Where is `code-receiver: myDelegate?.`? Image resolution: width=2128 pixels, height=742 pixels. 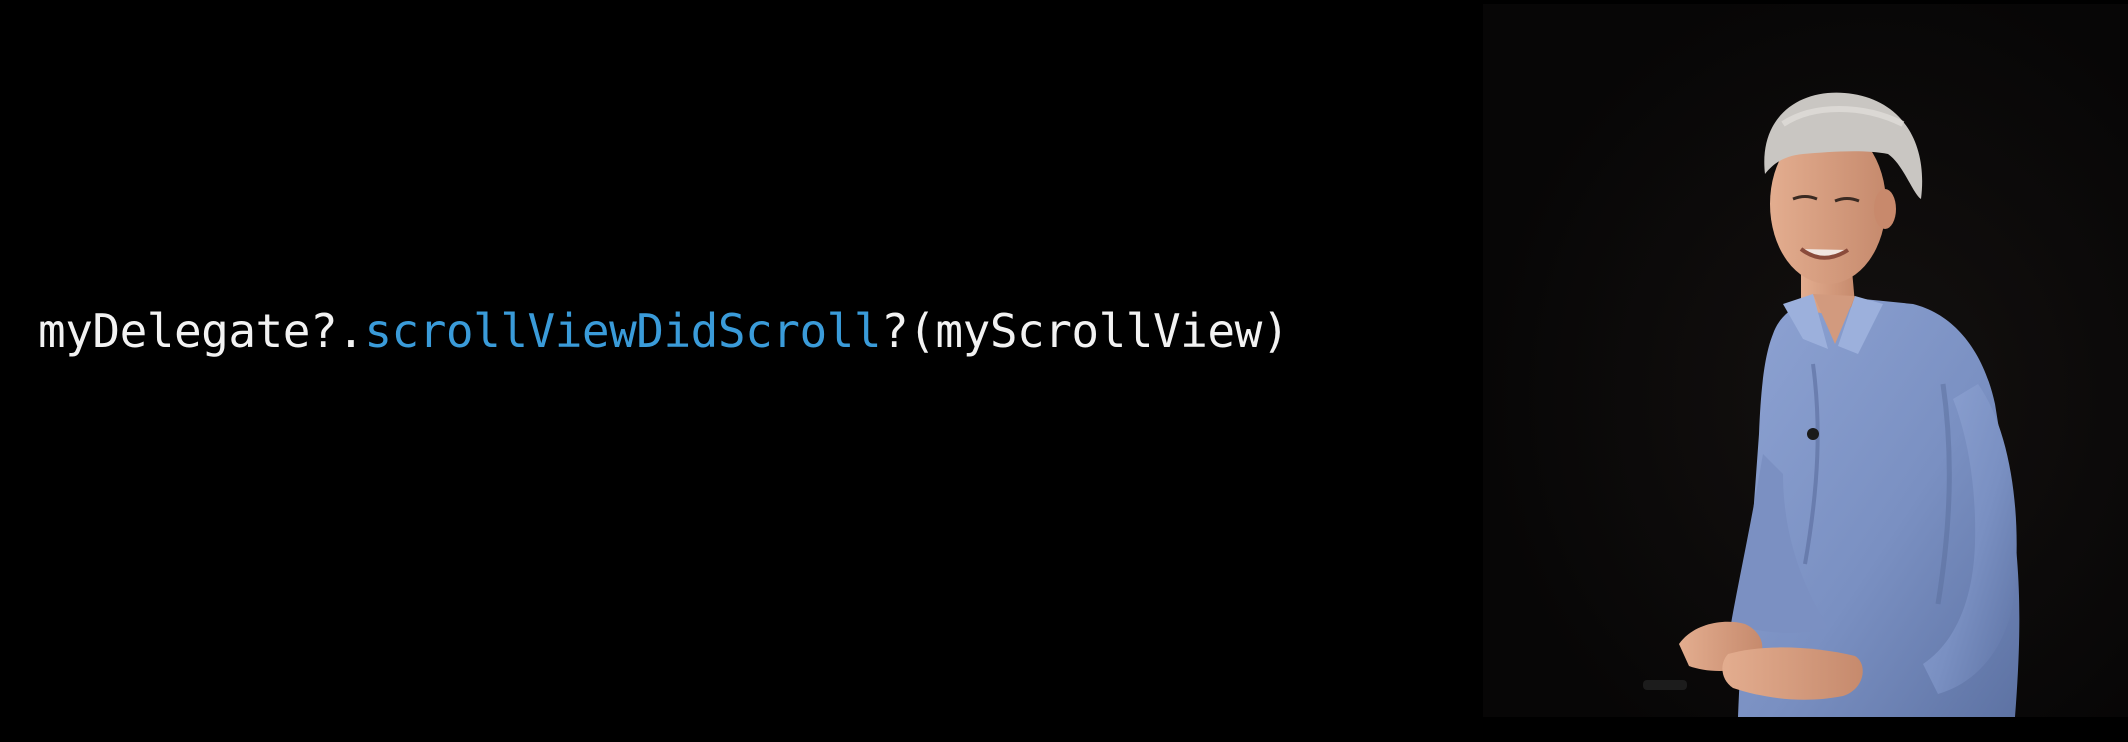
code-receiver: myDelegate?. is located at coordinates (201, 331).